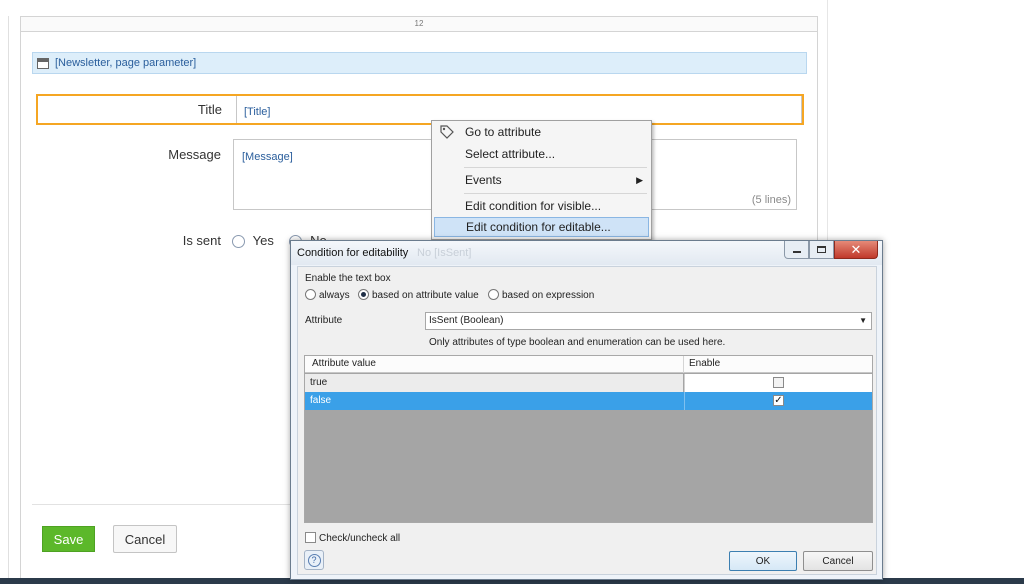  What do you see at coordinates (447, 132) in the screenshot?
I see `tag-icon` at bounding box center [447, 132].